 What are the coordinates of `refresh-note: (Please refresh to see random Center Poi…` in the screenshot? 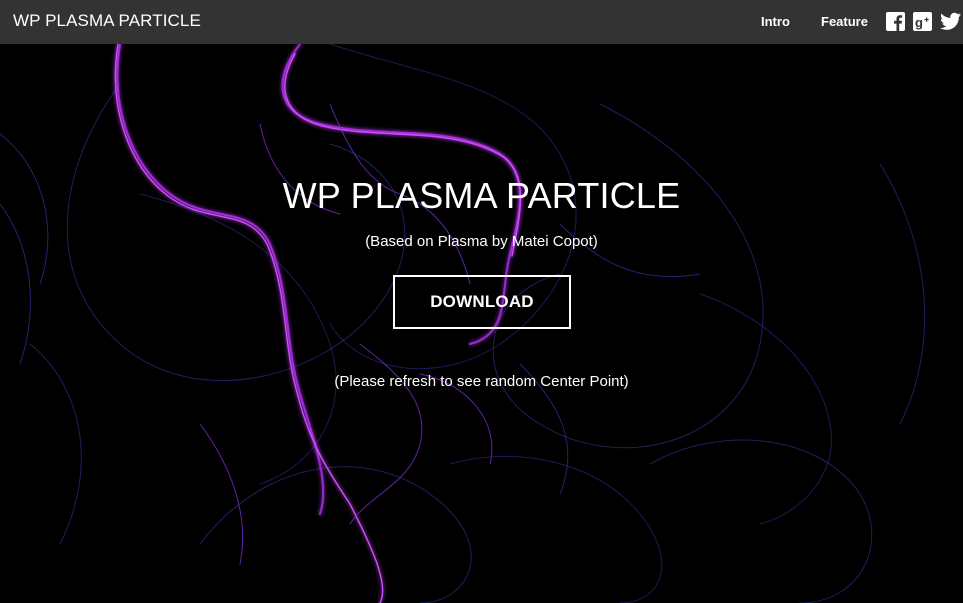 It's located at (481, 381).